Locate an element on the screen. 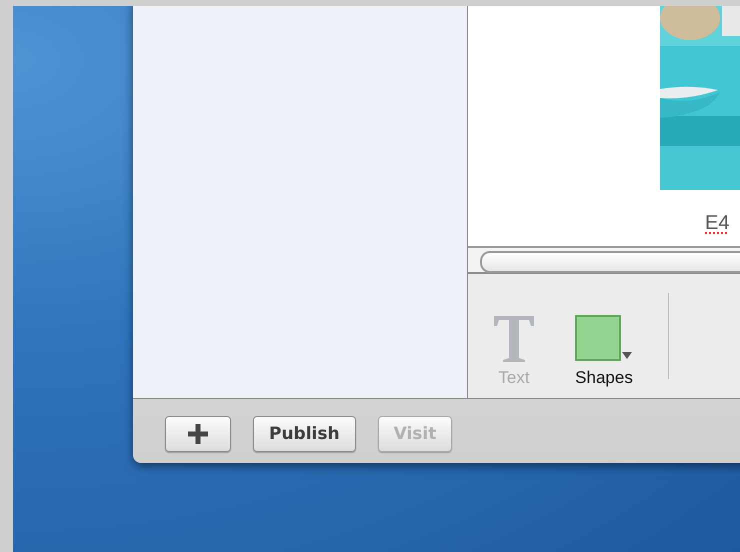 The height and width of the screenshot is (552, 740). caption-text: E4 is located at coordinates (717, 223).